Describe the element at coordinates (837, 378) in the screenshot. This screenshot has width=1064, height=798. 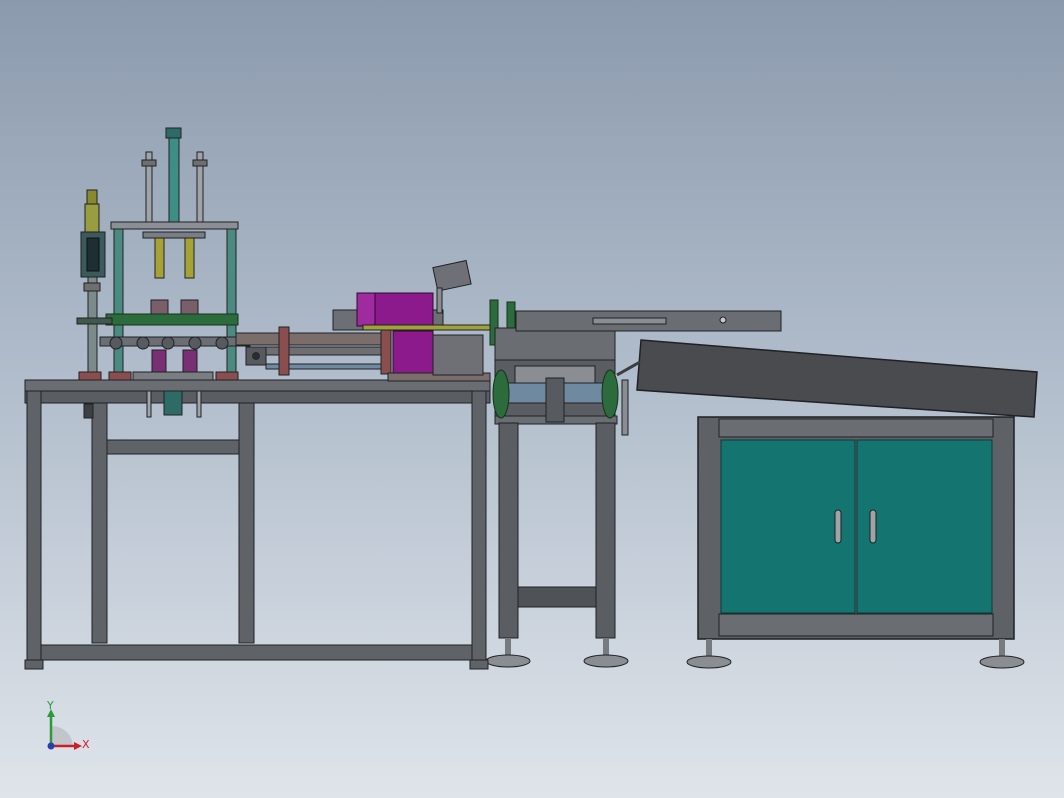
I see `conveyor-belt` at that location.